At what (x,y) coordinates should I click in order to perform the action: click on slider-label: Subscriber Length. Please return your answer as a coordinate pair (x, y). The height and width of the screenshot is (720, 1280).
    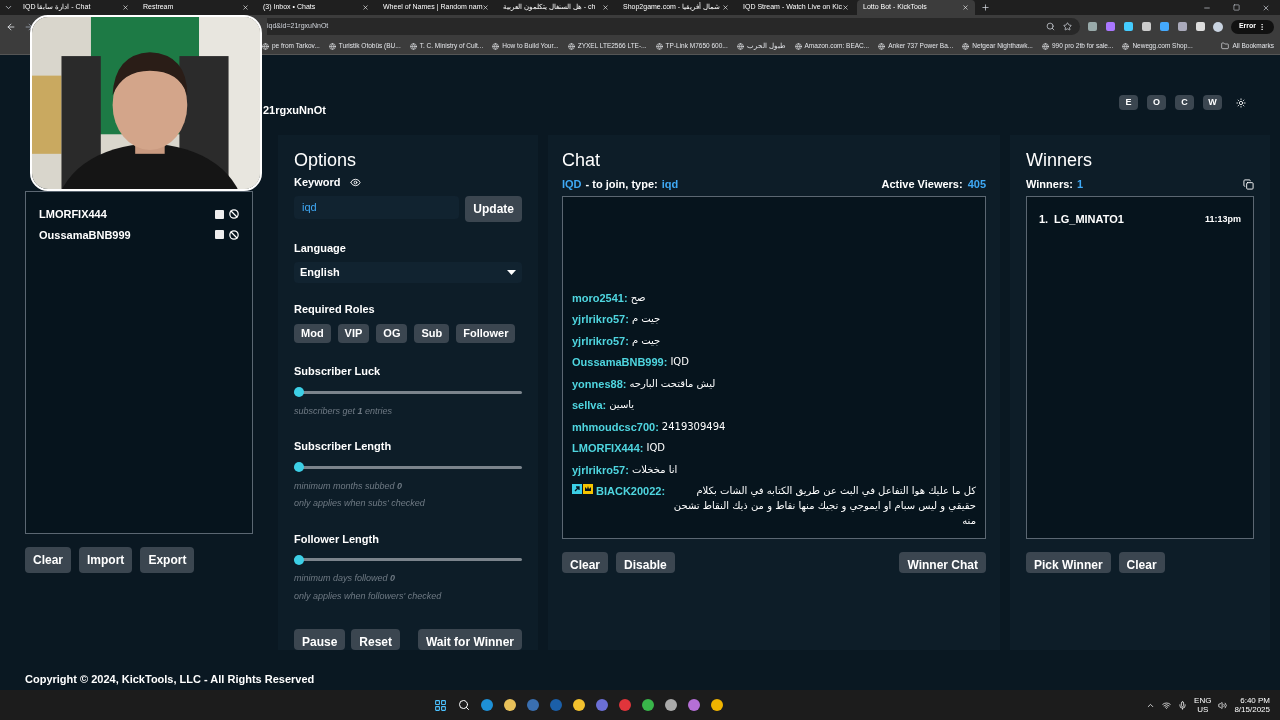
    Looking at the image, I should click on (343, 446).